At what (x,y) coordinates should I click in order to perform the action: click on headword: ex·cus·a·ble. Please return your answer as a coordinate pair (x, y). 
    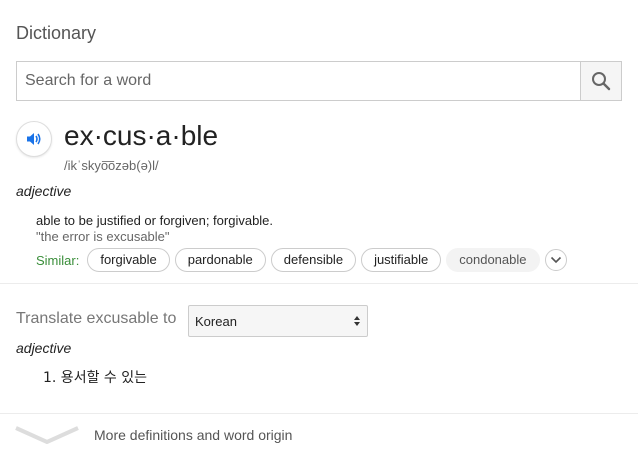
    Looking at the image, I should click on (141, 135).